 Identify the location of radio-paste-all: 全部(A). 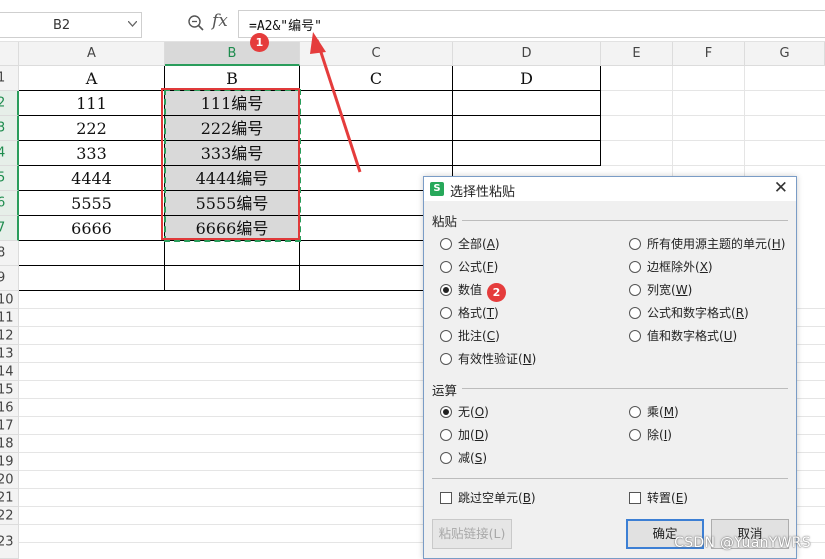
(470, 244).